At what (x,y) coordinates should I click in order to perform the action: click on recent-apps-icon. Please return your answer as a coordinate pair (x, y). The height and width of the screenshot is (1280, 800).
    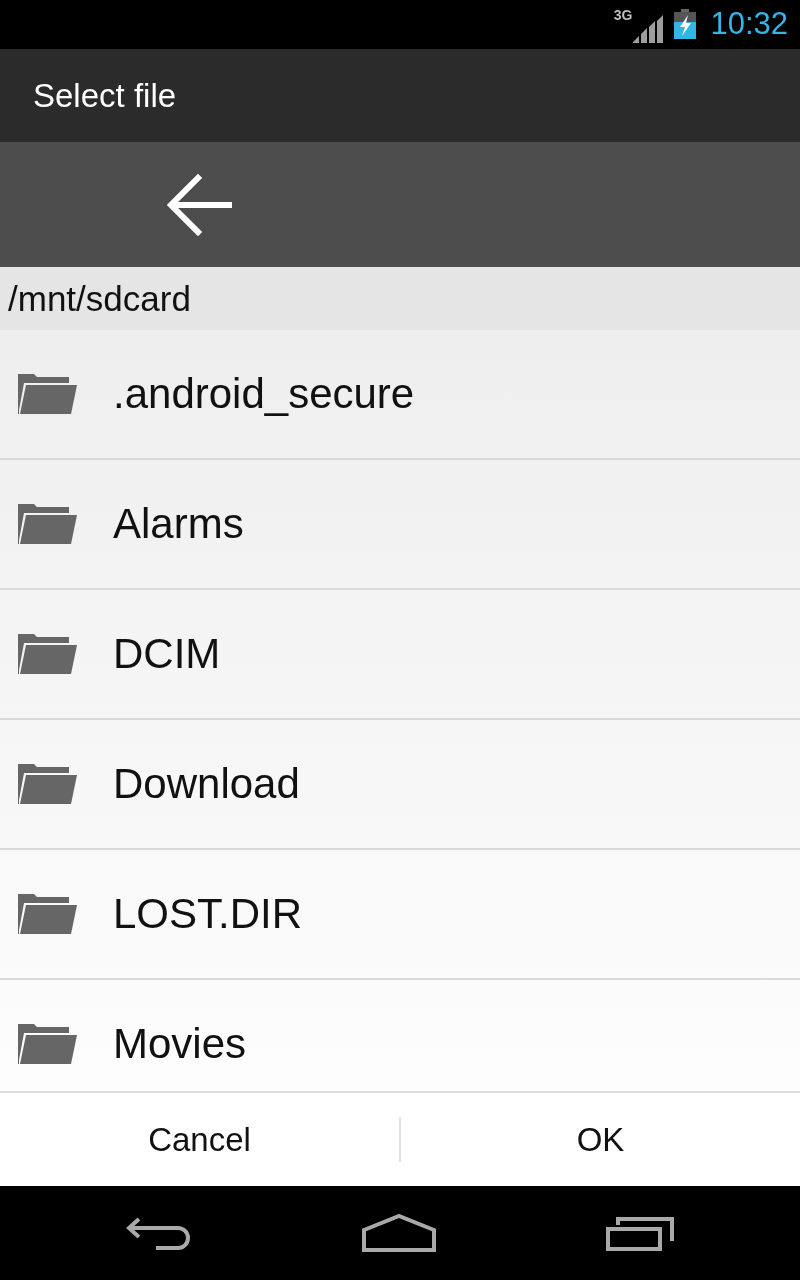
    Looking at the image, I should click on (640, 1233).